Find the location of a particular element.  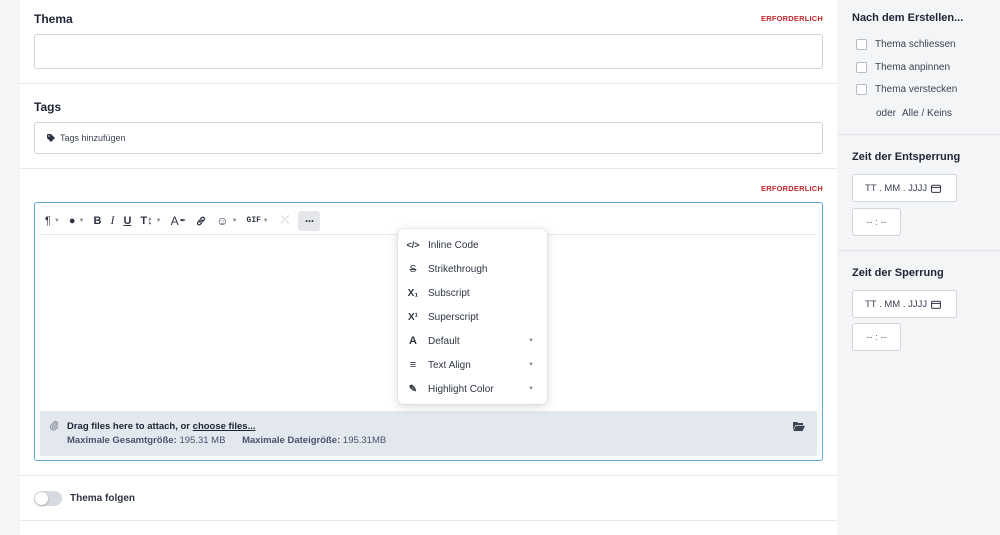

menu-item-label: Highlight Color is located at coordinates (461, 389).